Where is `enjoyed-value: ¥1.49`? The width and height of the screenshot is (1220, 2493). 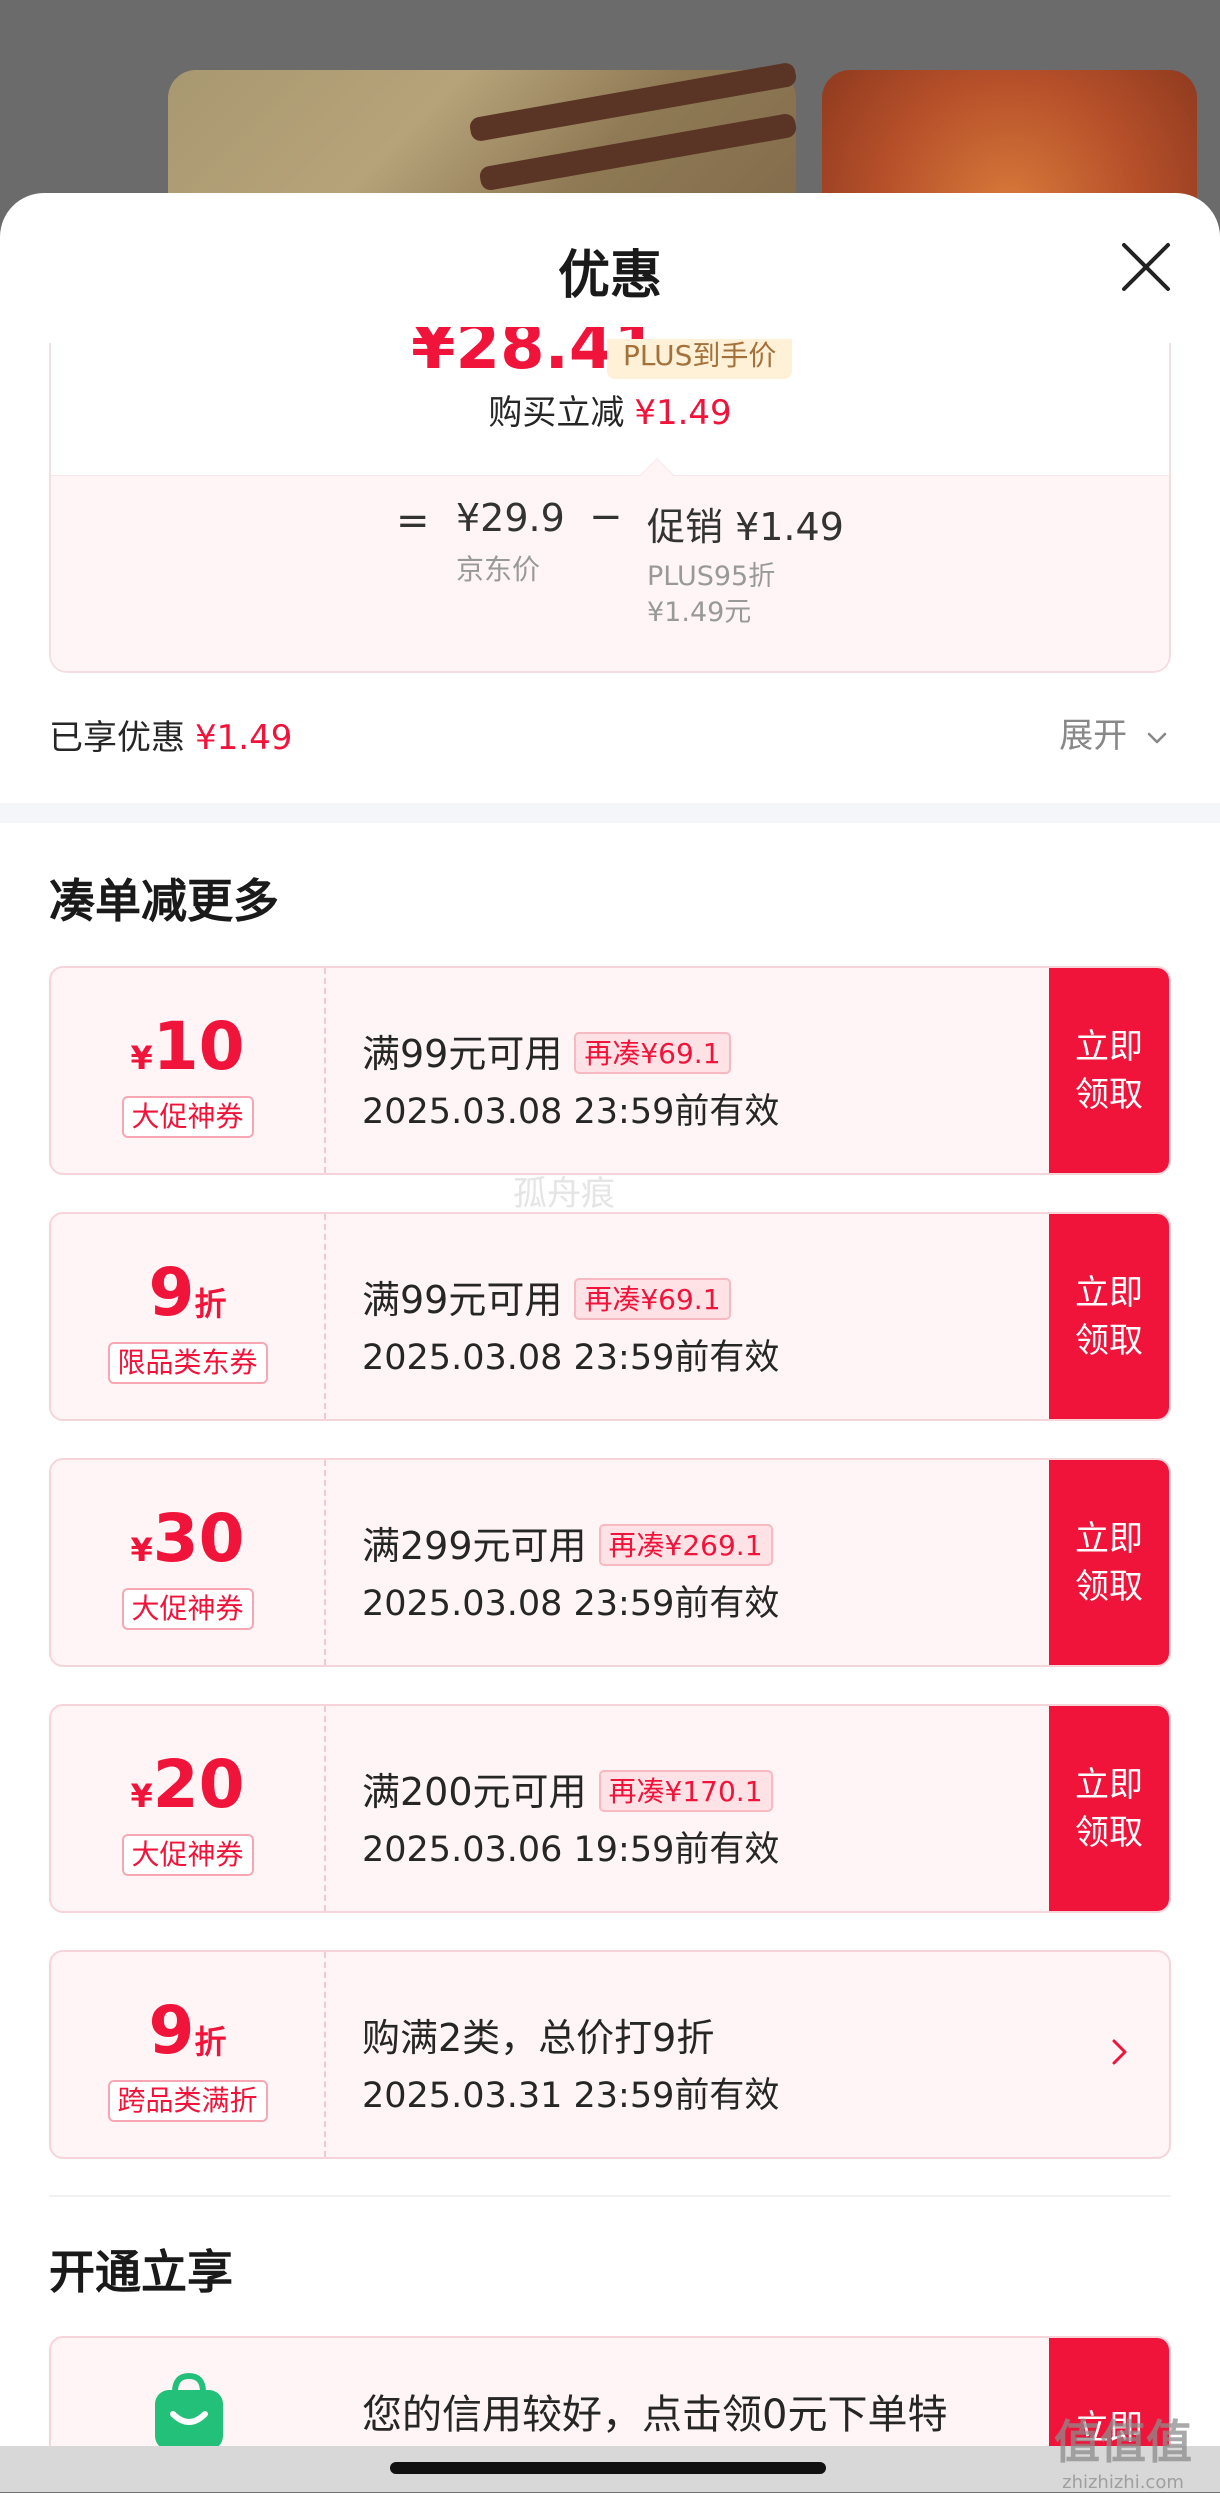
enjoyed-value: ¥1.49 is located at coordinates (244, 738).